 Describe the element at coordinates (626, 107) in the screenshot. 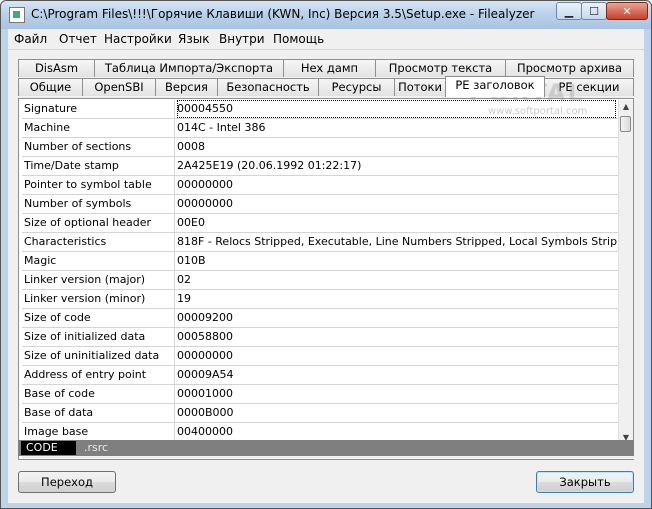

I see `scroll-up-icon: ▲` at that location.